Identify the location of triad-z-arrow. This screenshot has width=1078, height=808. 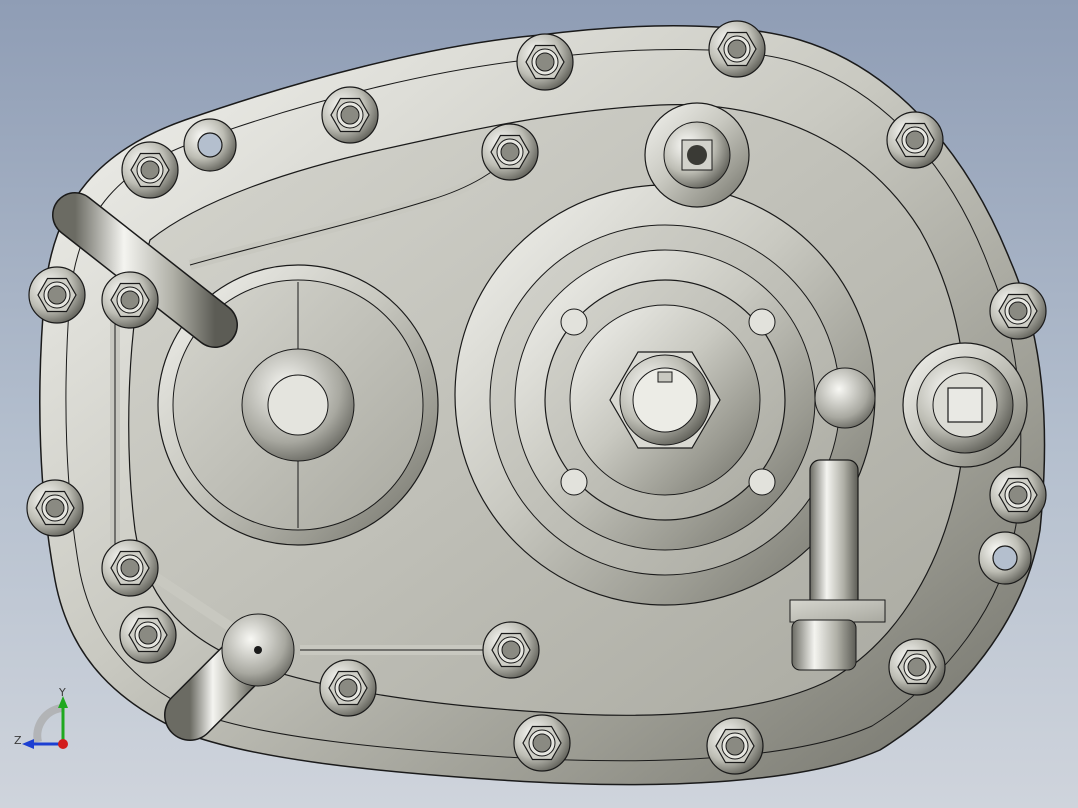
(28, 744).